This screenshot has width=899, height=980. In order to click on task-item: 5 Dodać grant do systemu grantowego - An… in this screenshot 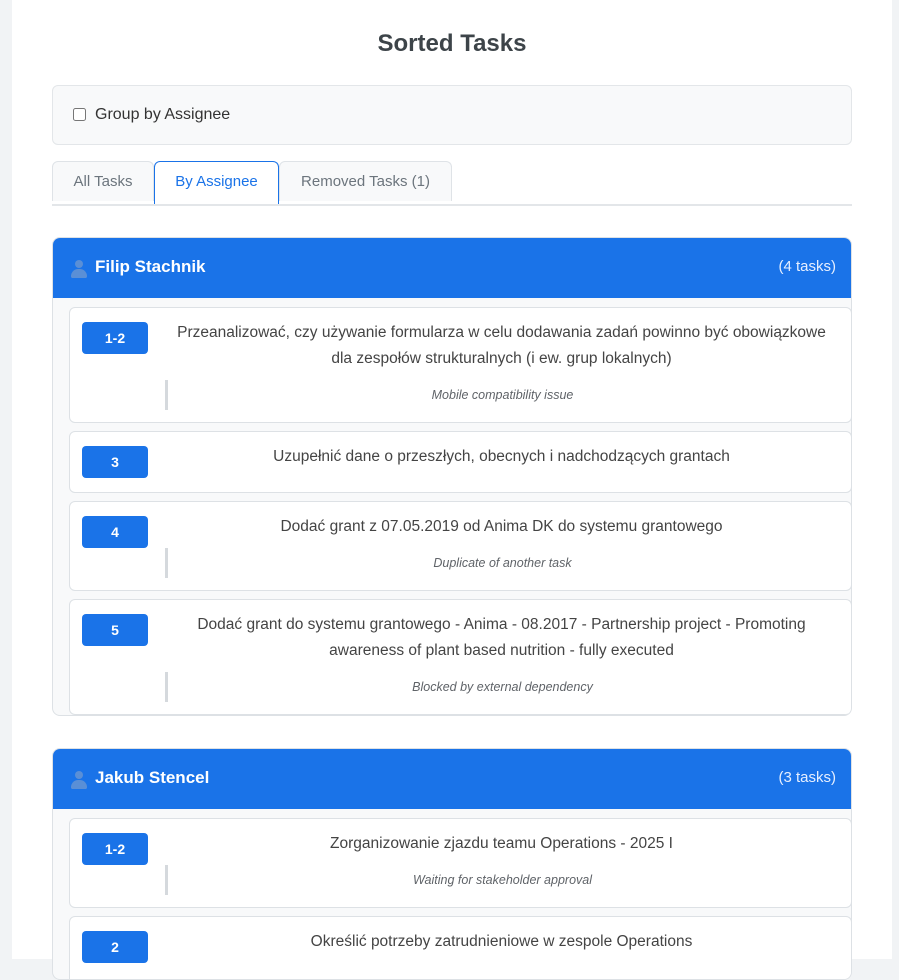, I will do `click(460, 657)`.